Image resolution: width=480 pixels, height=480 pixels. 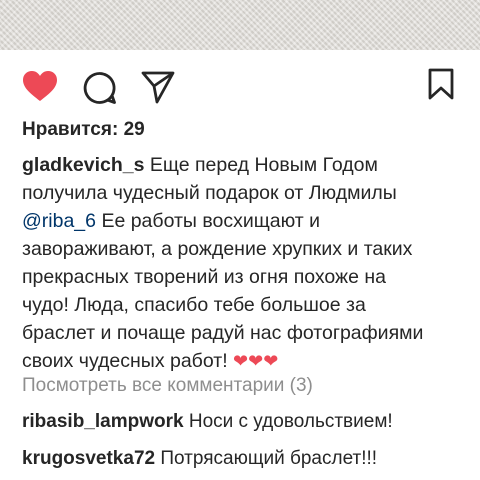 What do you see at coordinates (88, 458) in the screenshot?
I see `comment-username: krugosvetka72` at bounding box center [88, 458].